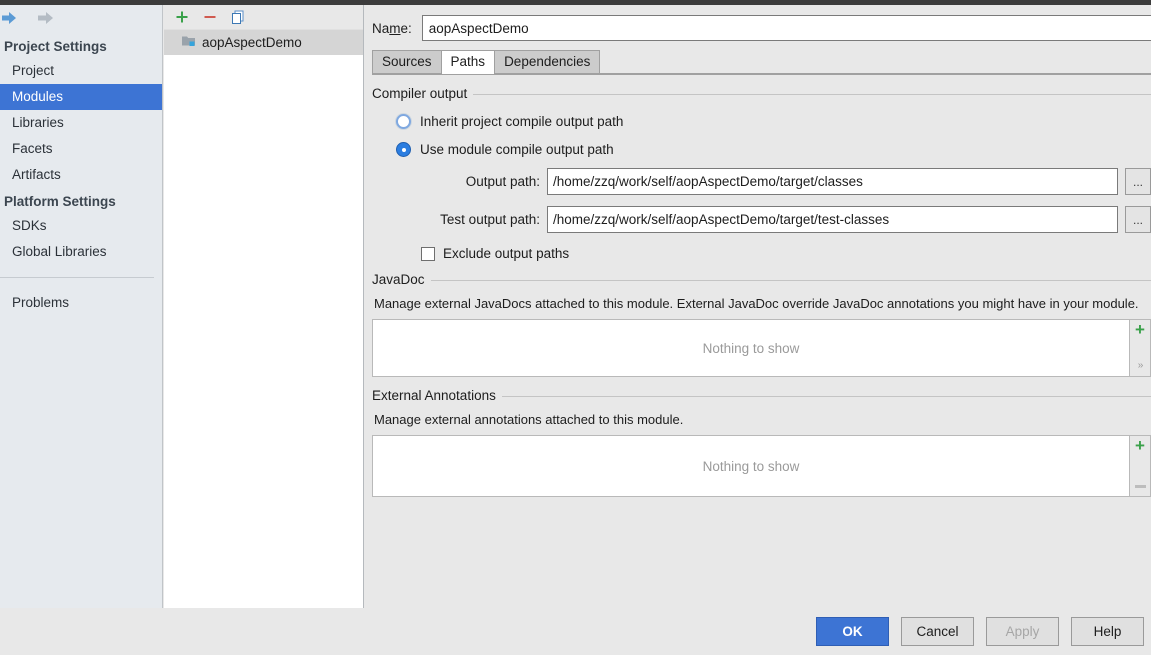  I want to click on navigation-arrows, so click(81, 19).